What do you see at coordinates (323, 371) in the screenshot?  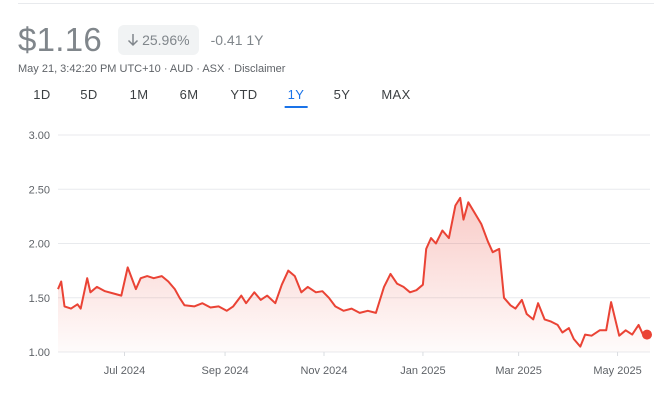 I see `x-tick-label: Nov 2024` at bounding box center [323, 371].